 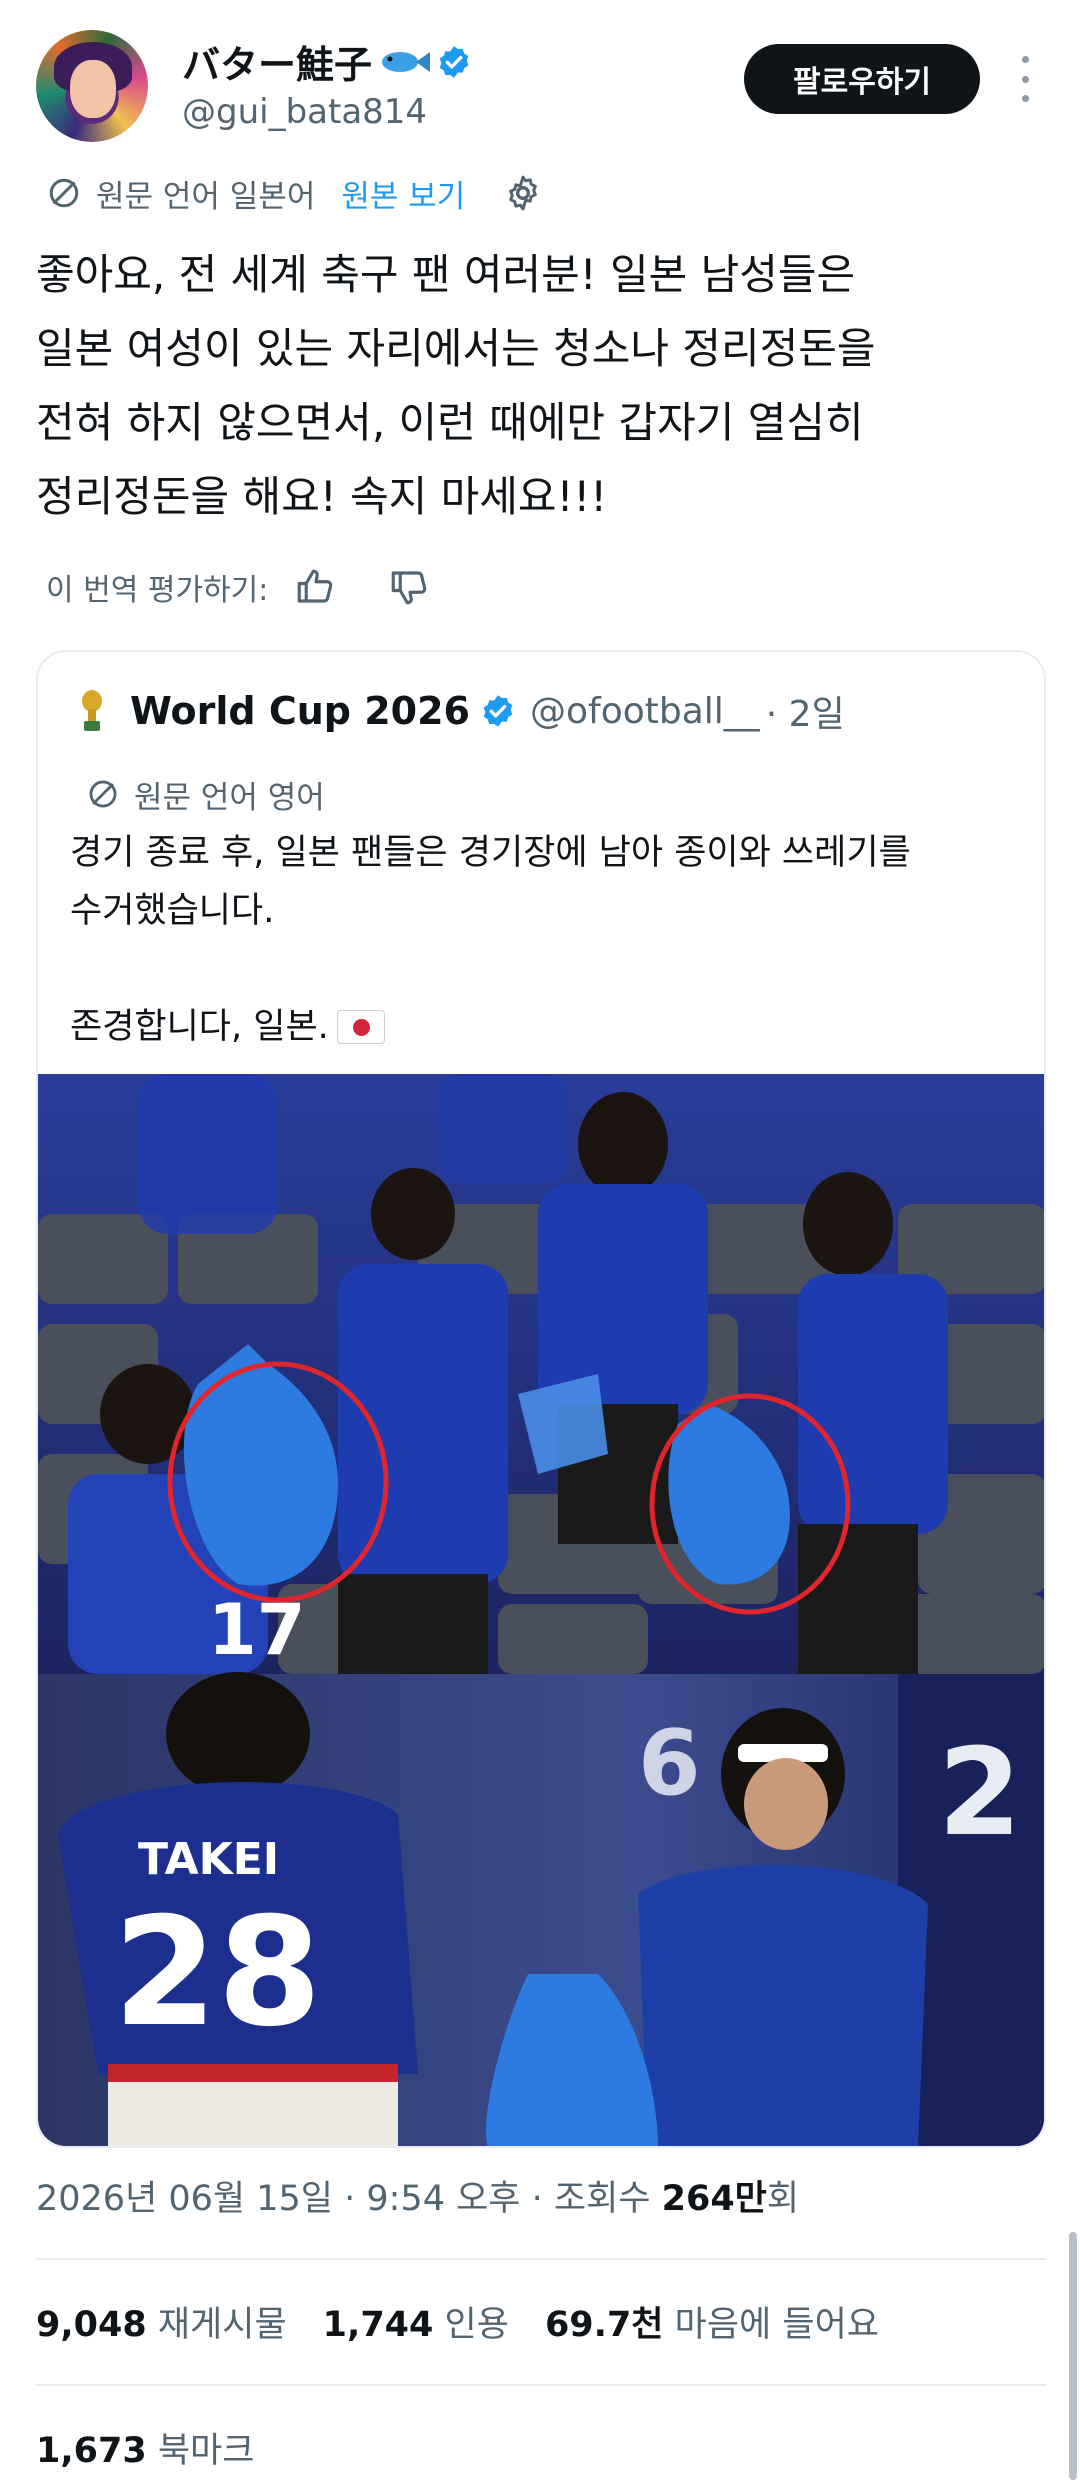 I want to click on author-handle: @gui_bata814, so click(x=304, y=112).